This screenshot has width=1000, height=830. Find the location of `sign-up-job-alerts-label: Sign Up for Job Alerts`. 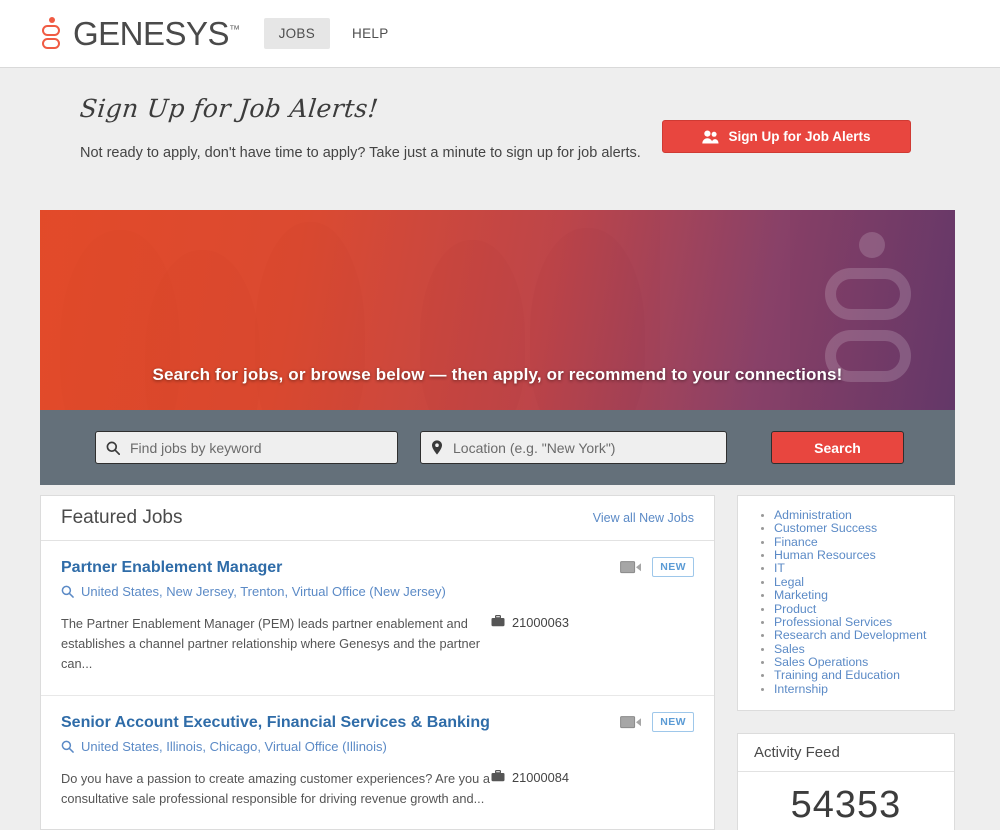

sign-up-job-alerts-label: Sign Up for Job Alerts is located at coordinates (799, 136).